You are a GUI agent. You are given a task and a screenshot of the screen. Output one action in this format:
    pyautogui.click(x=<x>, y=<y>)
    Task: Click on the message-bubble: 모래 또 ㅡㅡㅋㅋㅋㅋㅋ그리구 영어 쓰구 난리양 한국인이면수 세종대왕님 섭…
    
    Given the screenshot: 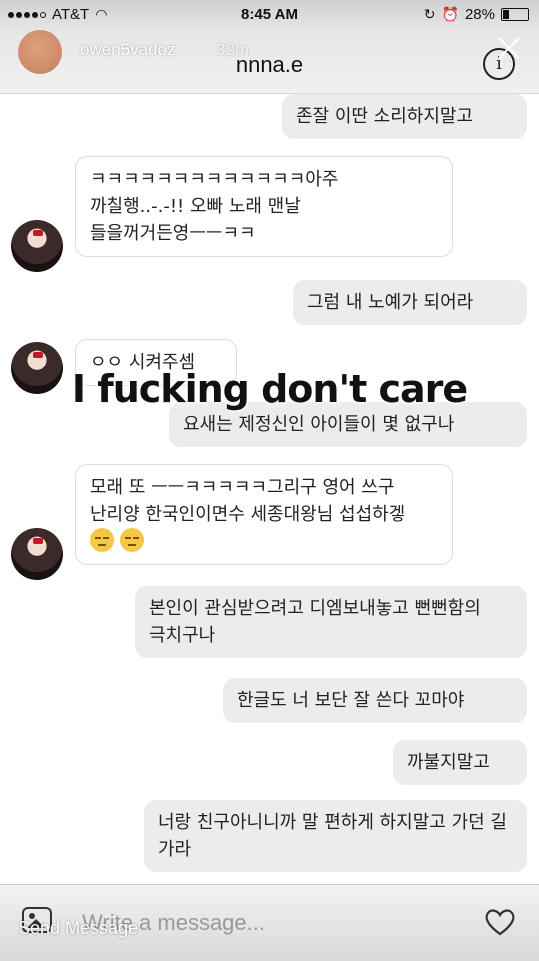 What is the action you would take?
    pyautogui.click(x=264, y=514)
    